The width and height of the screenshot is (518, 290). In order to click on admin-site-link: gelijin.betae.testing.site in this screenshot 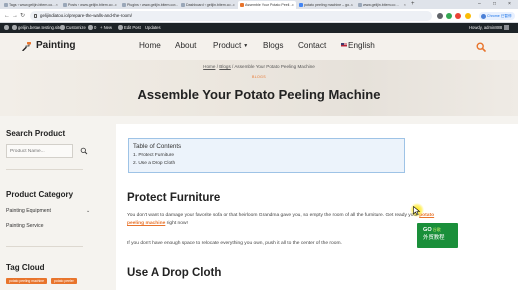, I will do `click(37, 28)`.